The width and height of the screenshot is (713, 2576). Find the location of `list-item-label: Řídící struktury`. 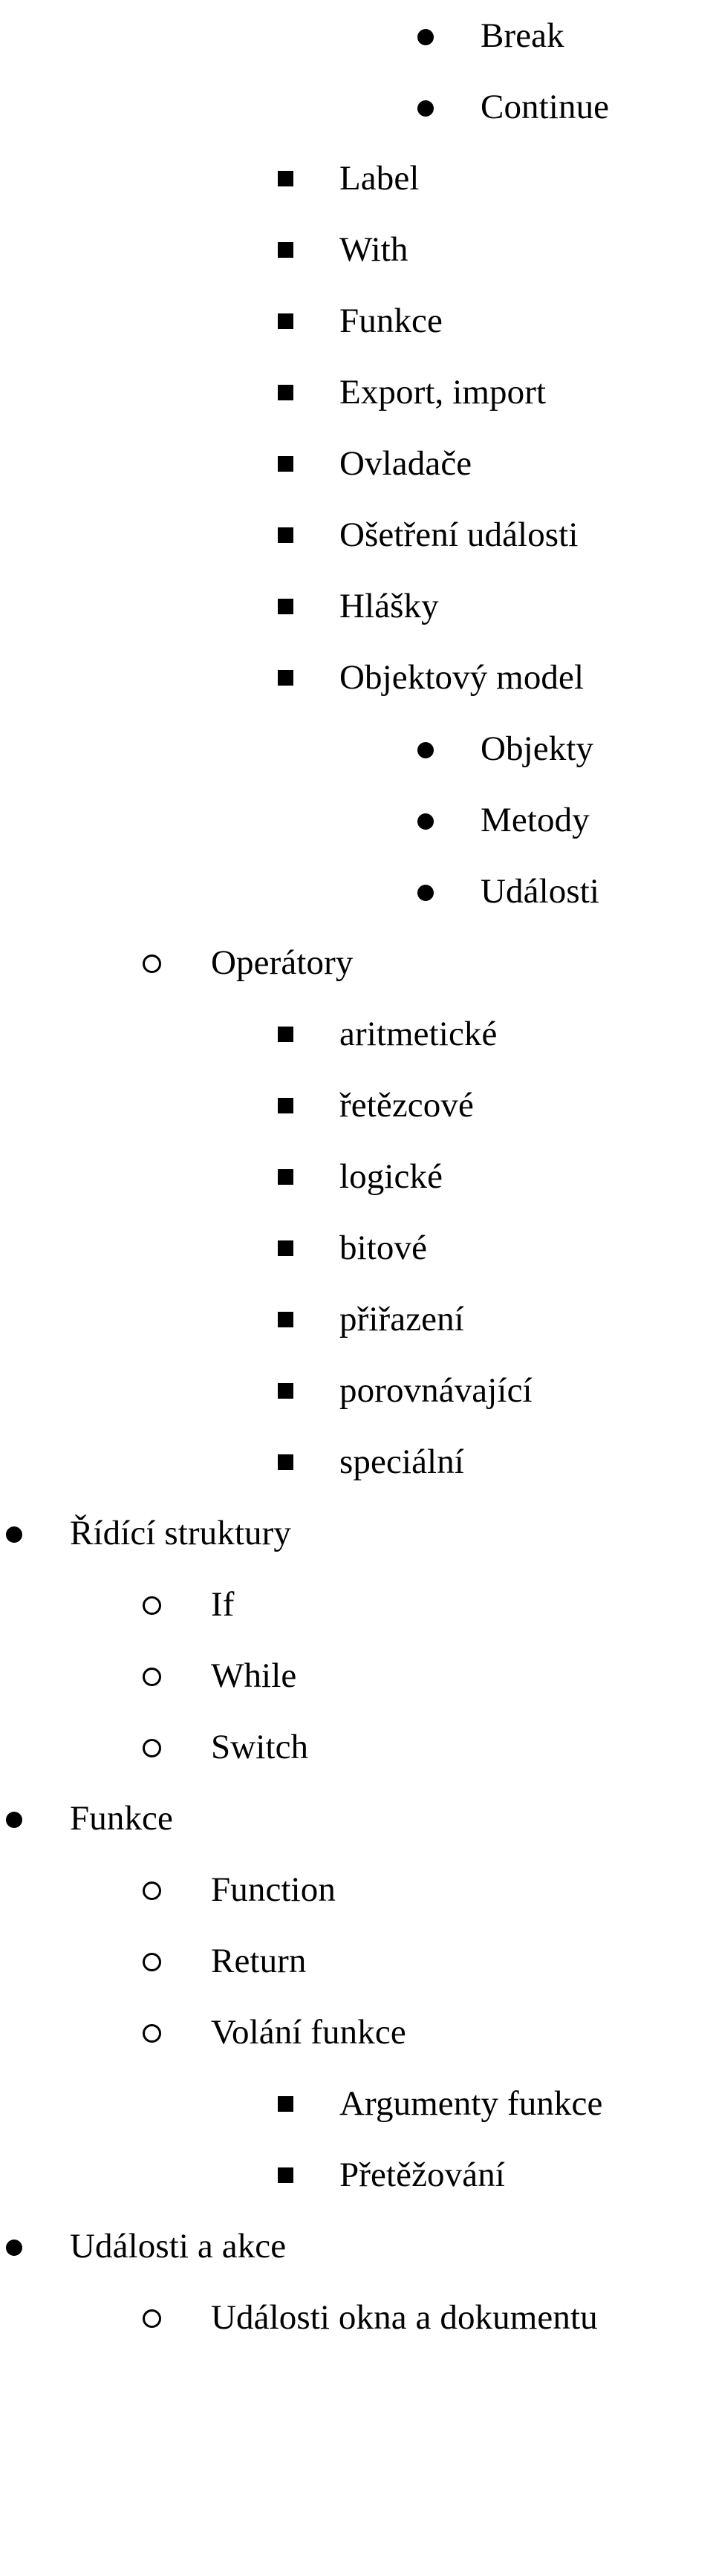

list-item-label: Řídící struktury is located at coordinates (180, 1533).